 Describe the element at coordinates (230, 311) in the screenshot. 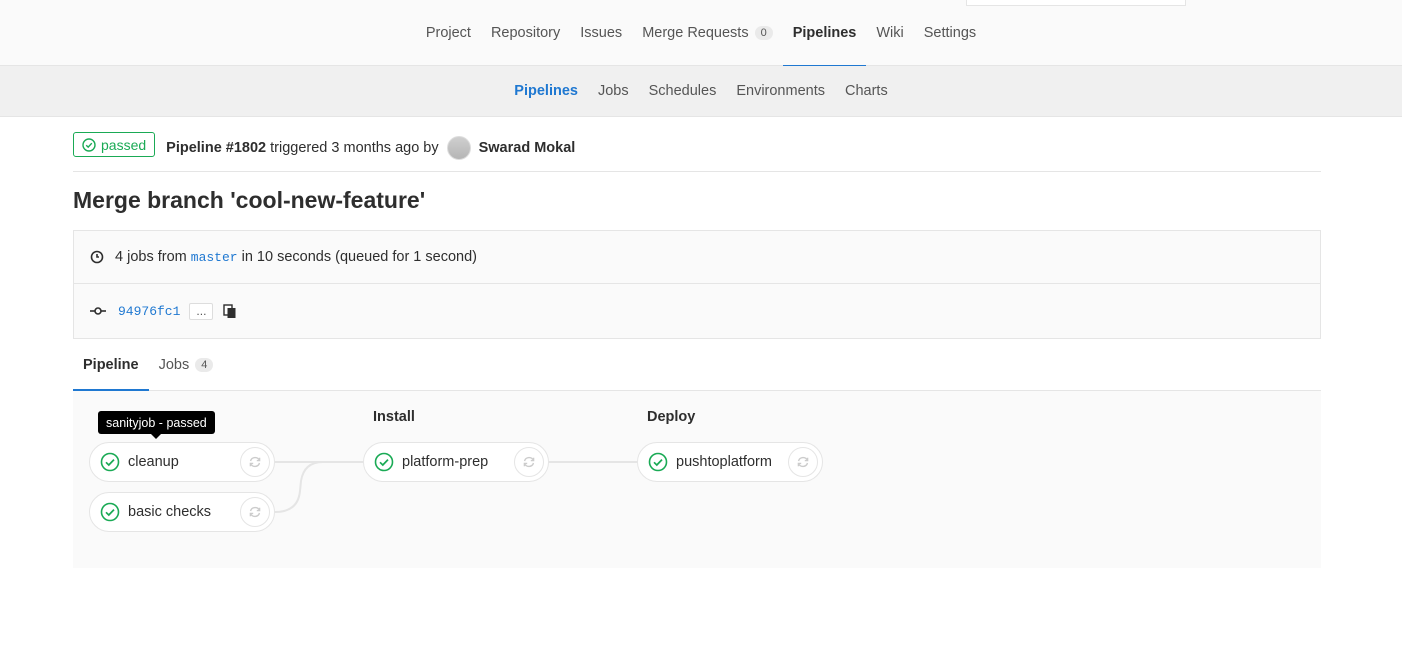

I see `copy-icon` at that location.